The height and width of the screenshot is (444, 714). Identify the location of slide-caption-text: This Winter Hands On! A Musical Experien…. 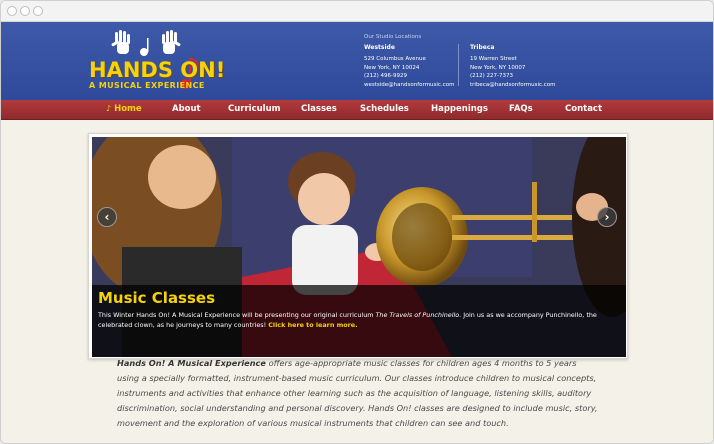
(358, 320).